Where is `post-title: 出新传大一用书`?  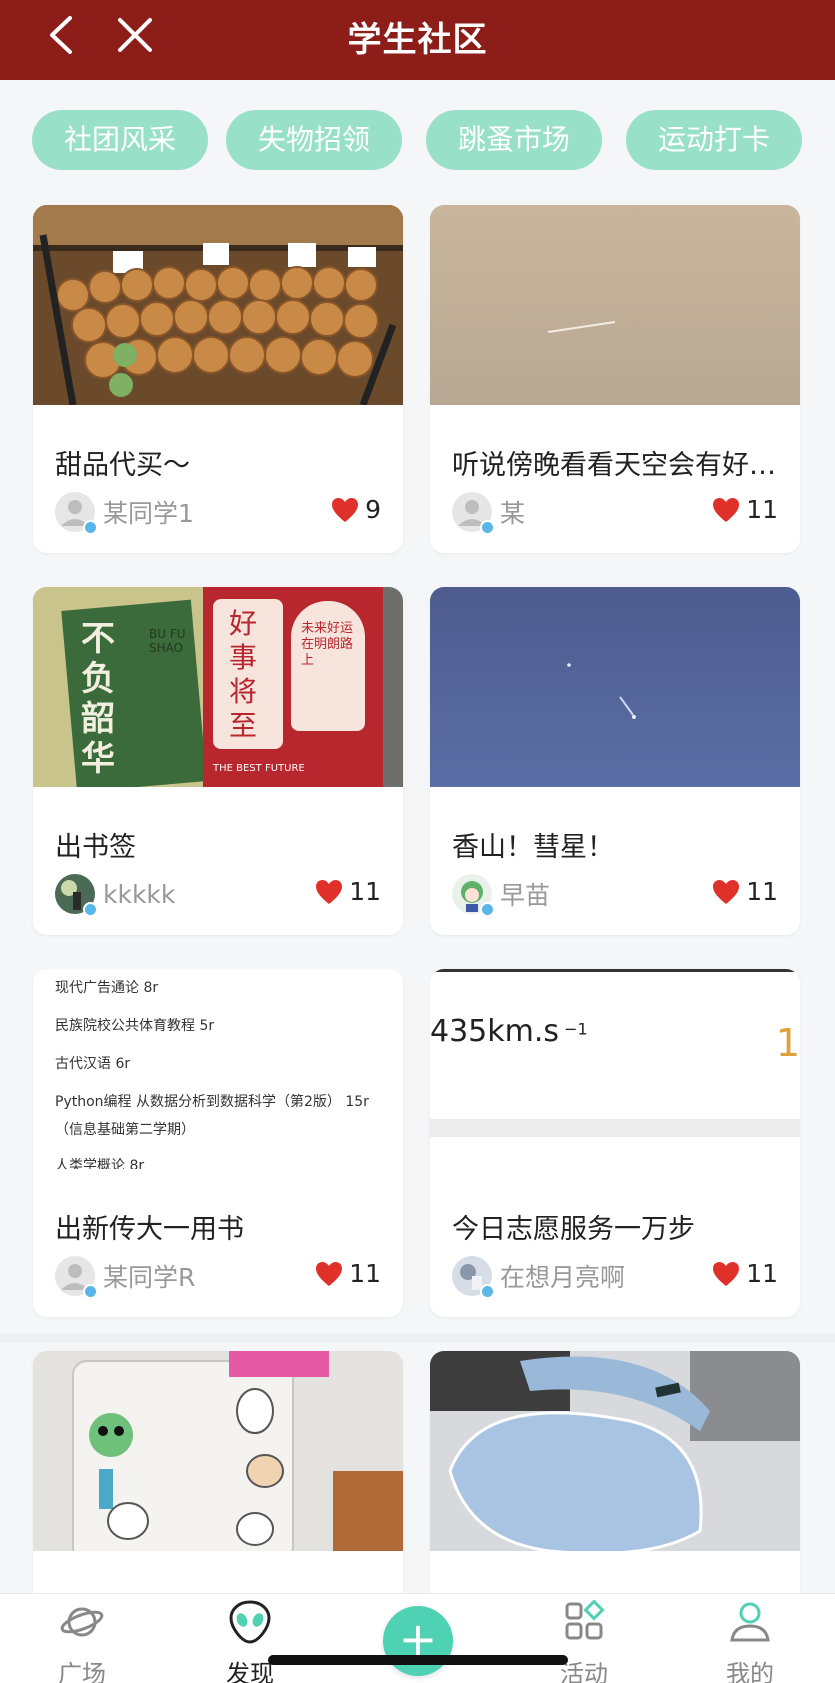 post-title: 出新传大一用书 is located at coordinates (149, 1229).